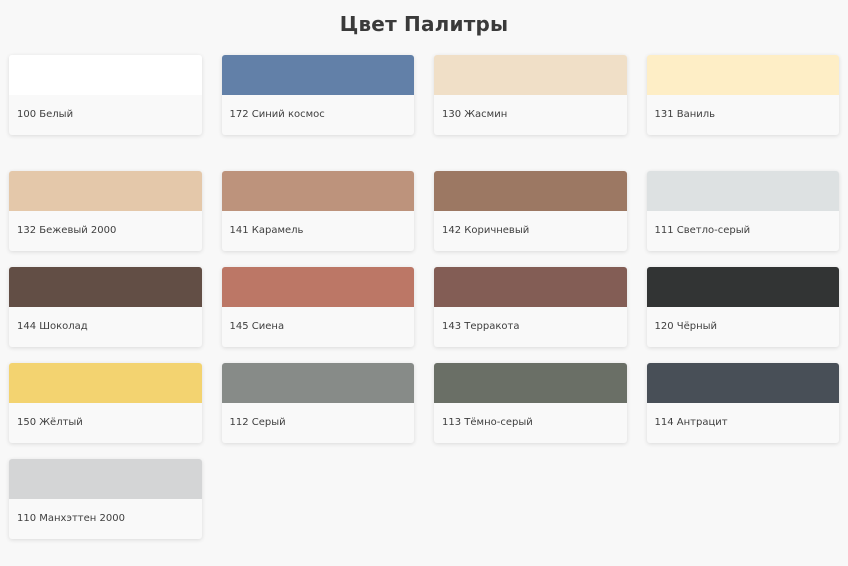  What do you see at coordinates (45, 114) in the screenshot?
I see `color-label: 100 Белый` at bounding box center [45, 114].